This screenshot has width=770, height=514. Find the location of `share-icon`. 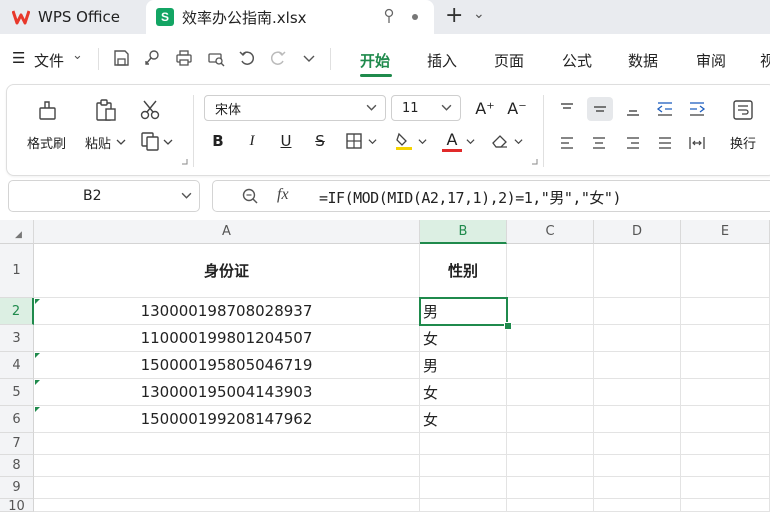

share-icon is located at coordinates (152, 58).